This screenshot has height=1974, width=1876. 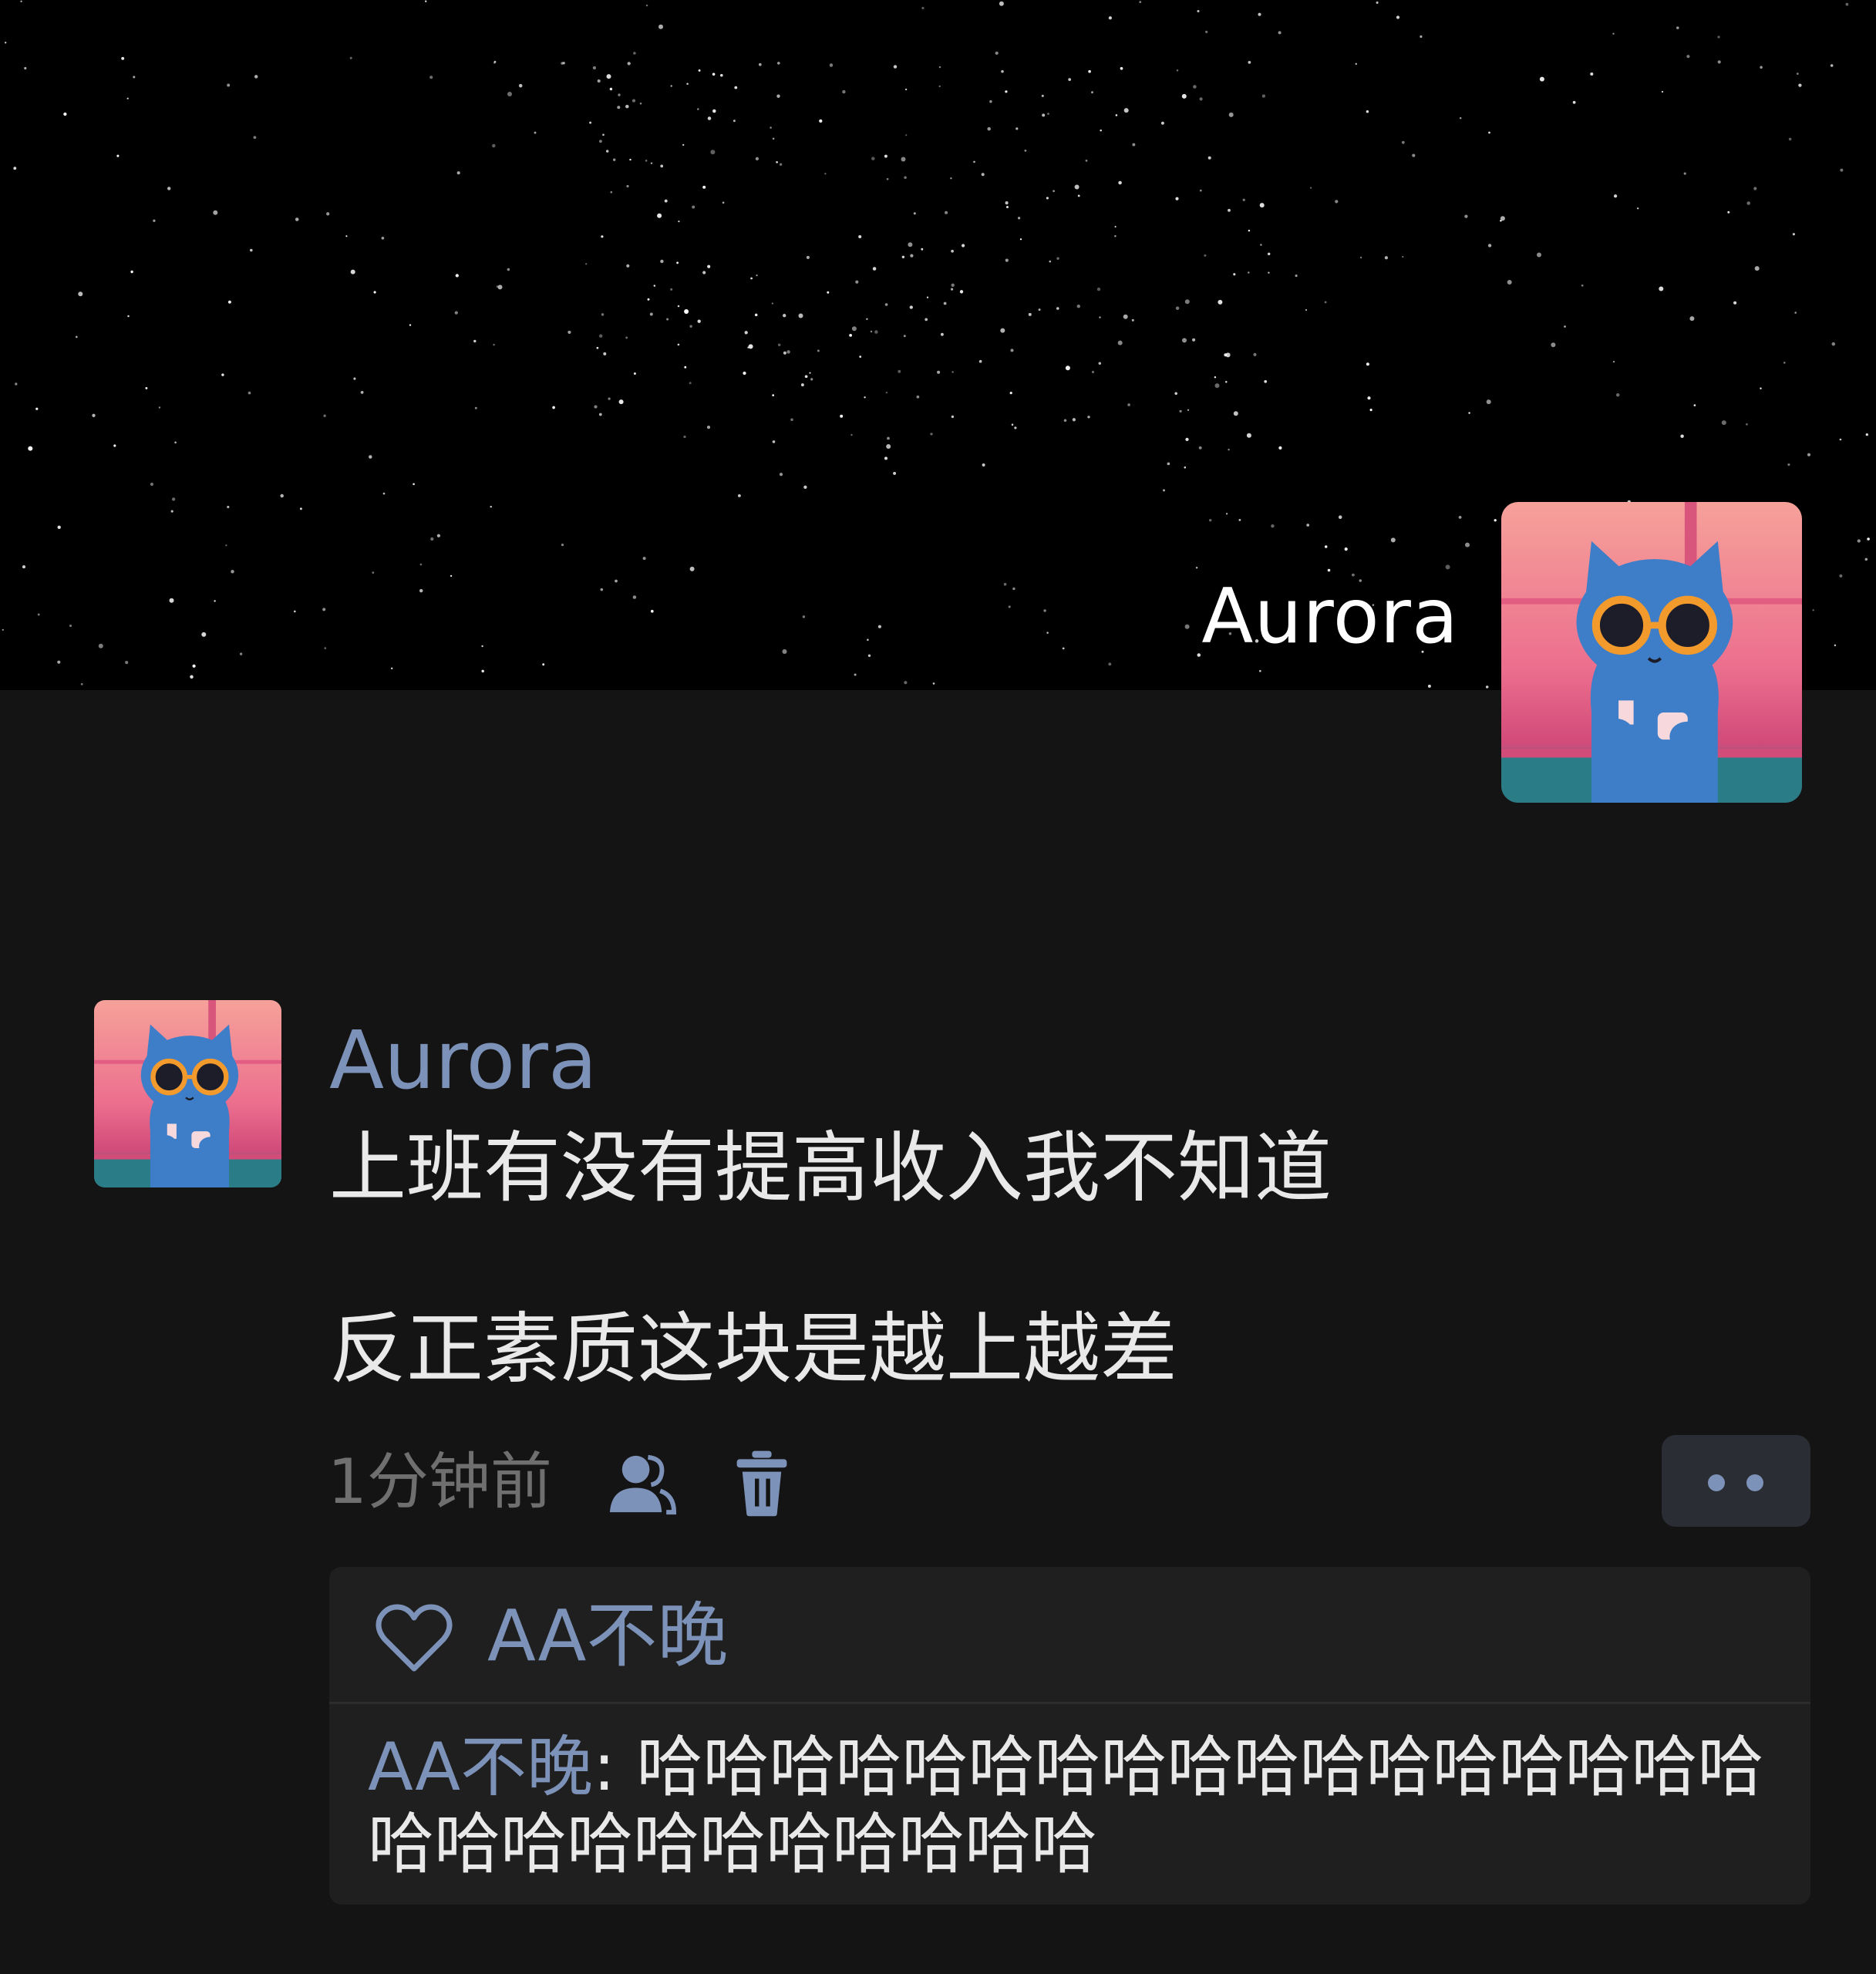 What do you see at coordinates (1069, 1806) in the screenshot?
I see `comment-item: AA不晚: 哈哈哈哈哈哈哈哈哈哈哈哈哈哈哈哈哈哈哈哈哈哈哈哈哈哈哈哈` at bounding box center [1069, 1806].